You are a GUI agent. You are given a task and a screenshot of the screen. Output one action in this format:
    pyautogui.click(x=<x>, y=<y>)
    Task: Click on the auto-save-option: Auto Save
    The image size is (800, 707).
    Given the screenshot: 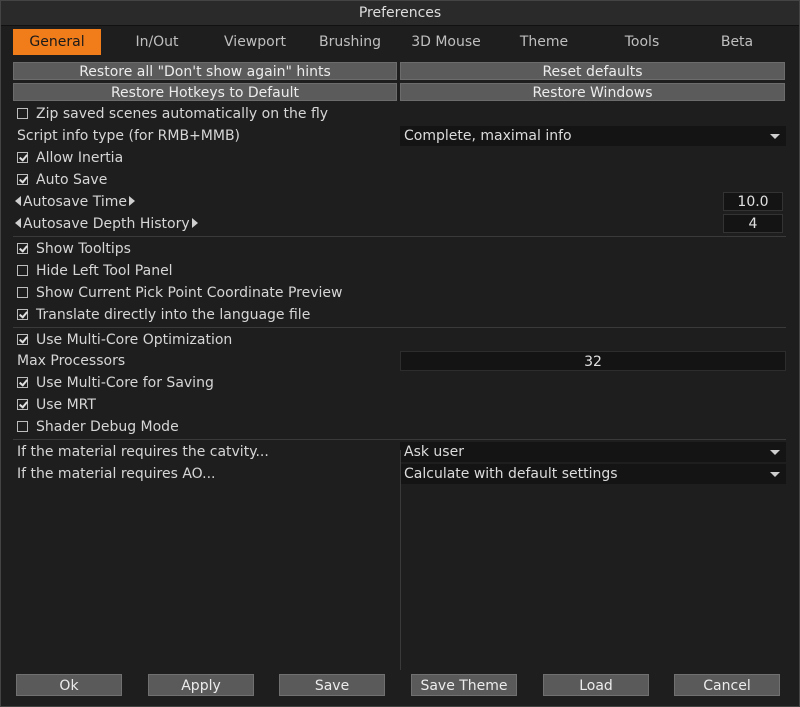 What is the action you would take?
    pyautogui.click(x=62, y=180)
    